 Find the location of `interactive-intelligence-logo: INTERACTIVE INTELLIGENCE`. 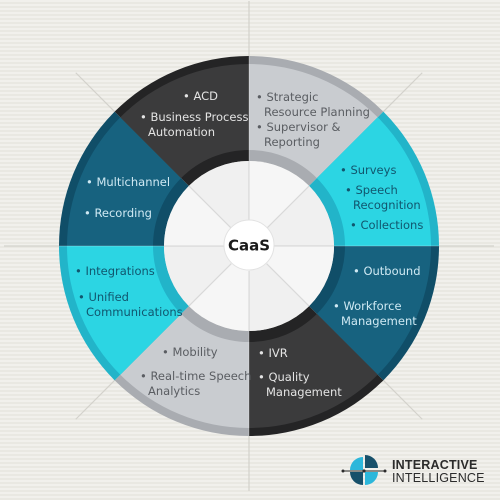

interactive-intelligence-logo: INTERACTIVE INTELLIGENCE is located at coordinates (413, 470).